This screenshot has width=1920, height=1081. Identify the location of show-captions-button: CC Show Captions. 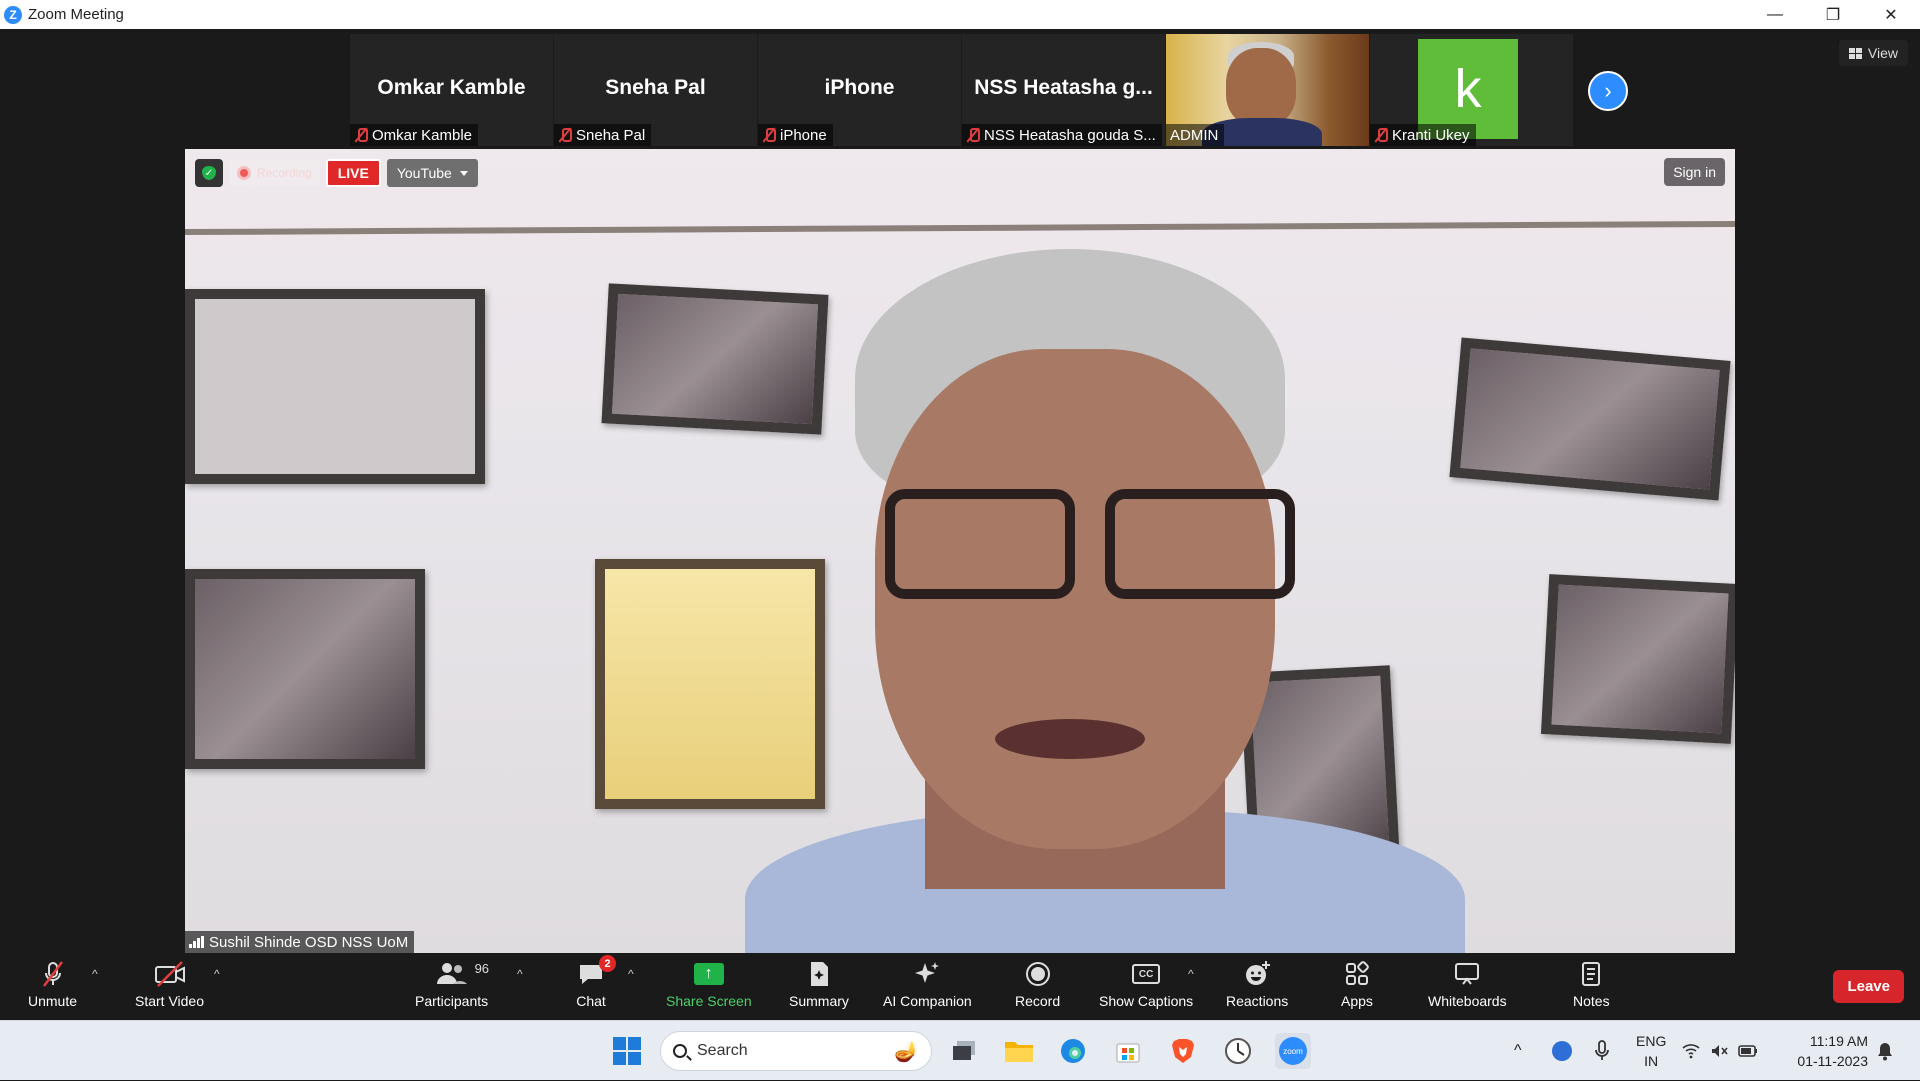
(1146, 984).